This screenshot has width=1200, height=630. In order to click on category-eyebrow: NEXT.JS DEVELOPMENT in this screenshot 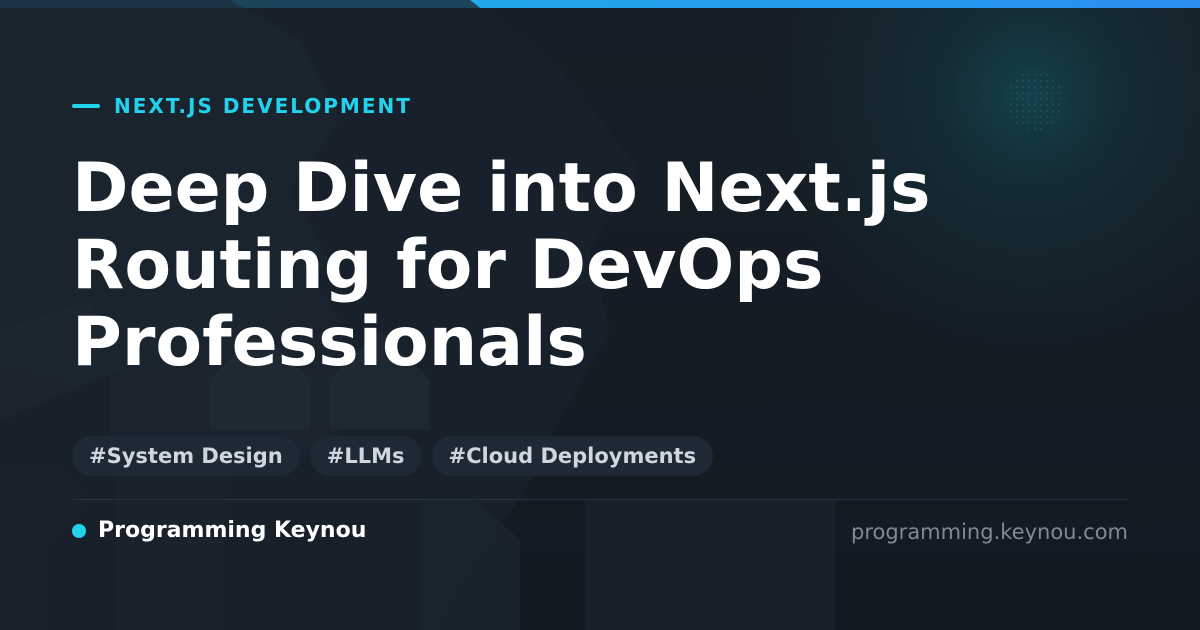, I will do `click(242, 106)`.